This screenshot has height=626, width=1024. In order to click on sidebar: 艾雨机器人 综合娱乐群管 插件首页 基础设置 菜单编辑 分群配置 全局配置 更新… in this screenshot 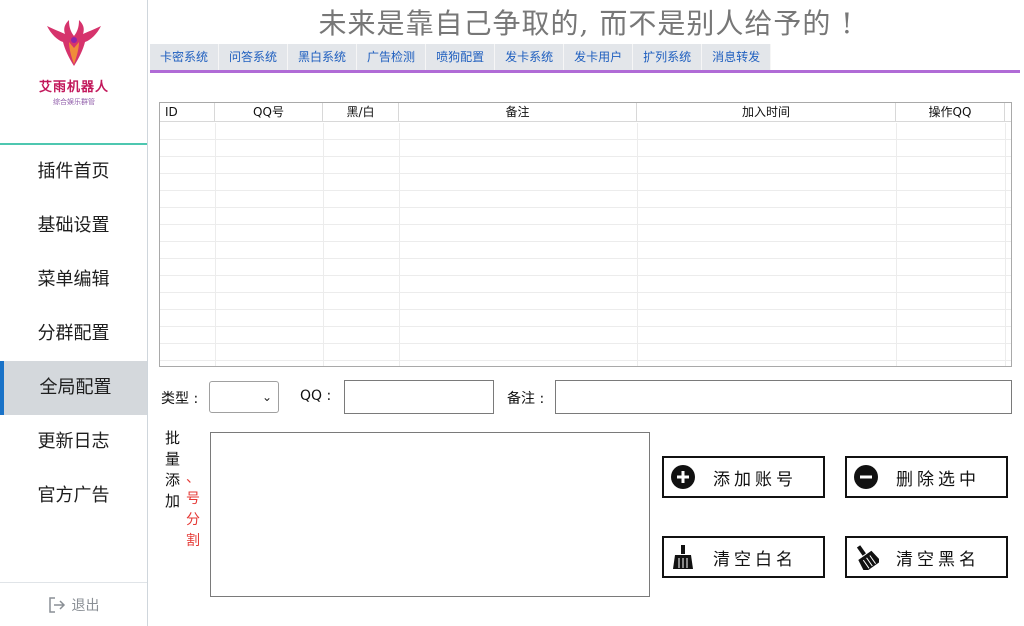, I will do `click(74, 313)`.